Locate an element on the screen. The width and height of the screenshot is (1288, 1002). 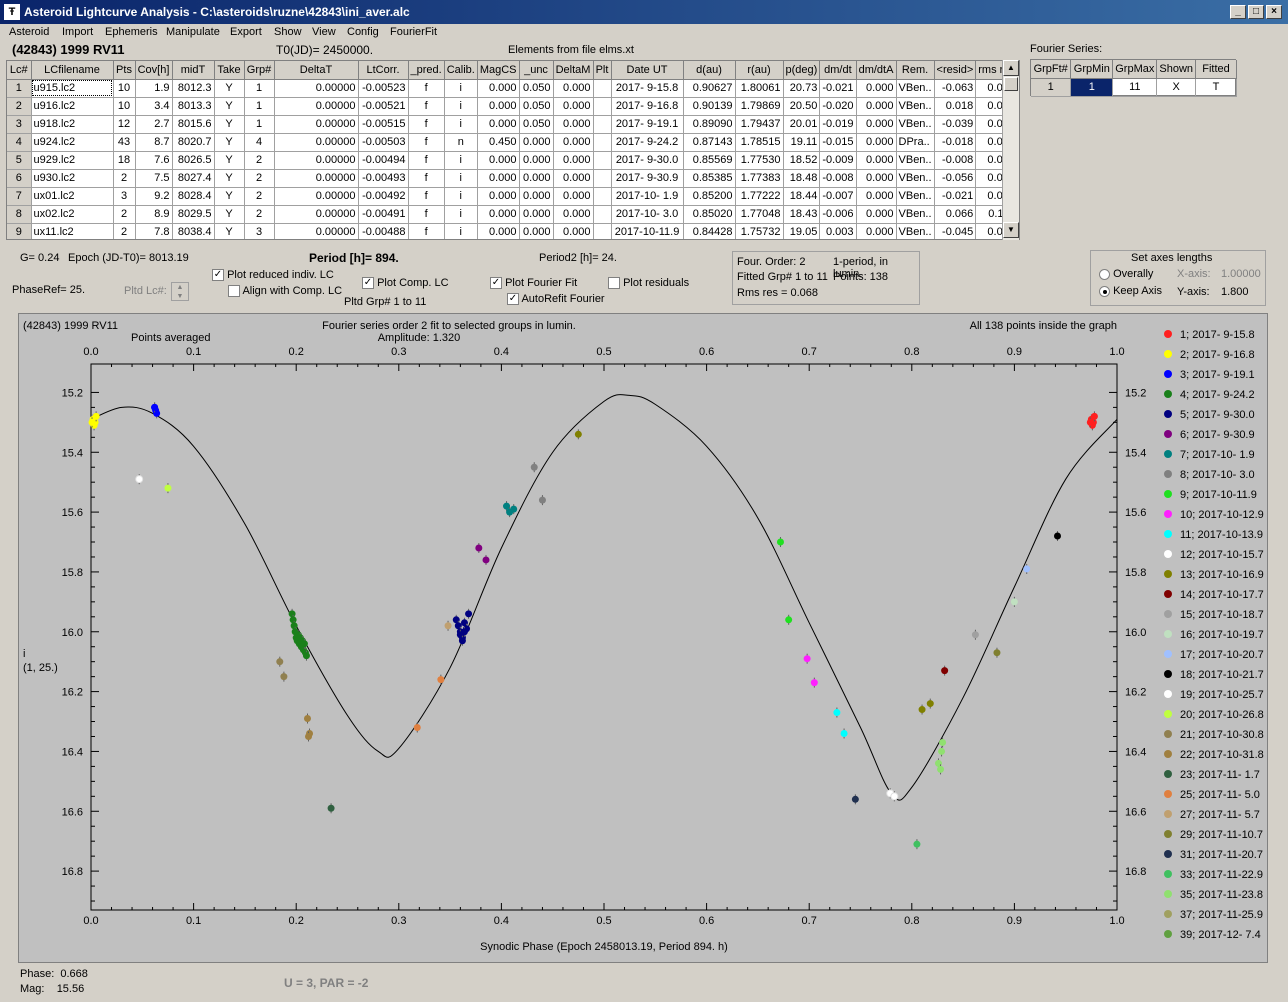
plot-fourier-checkbox: ✓ Plot Fourier Fit is located at coordinates (533, 283).